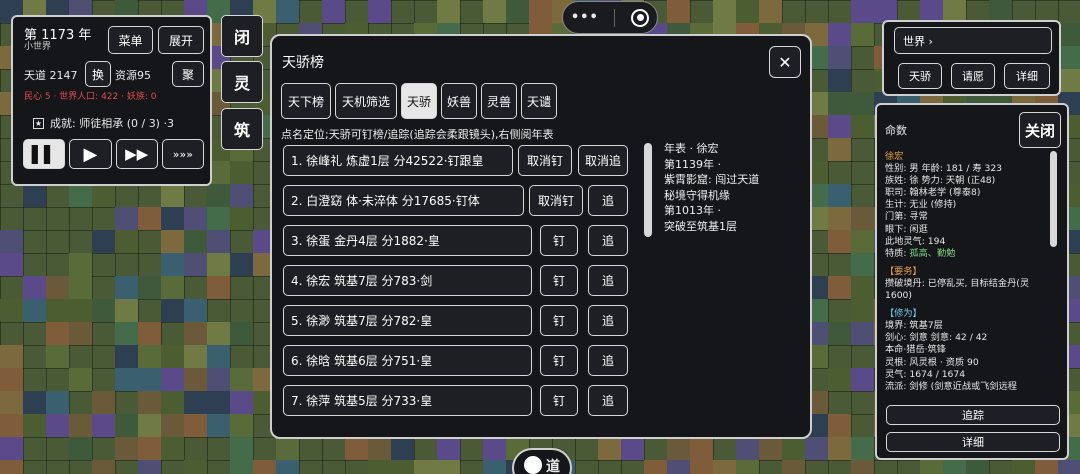 The image size is (1080, 474). What do you see at coordinates (459, 101) in the screenshot?
I see `tab-3: 妖兽` at bounding box center [459, 101].